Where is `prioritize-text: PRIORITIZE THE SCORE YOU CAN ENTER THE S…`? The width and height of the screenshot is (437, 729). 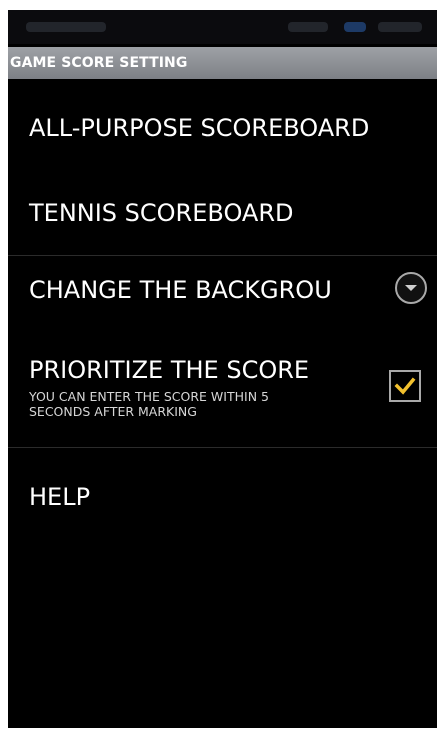 prioritize-text: PRIORITIZE THE SCORE YOU CAN ENTER THE S… is located at coordinates (169, 387).